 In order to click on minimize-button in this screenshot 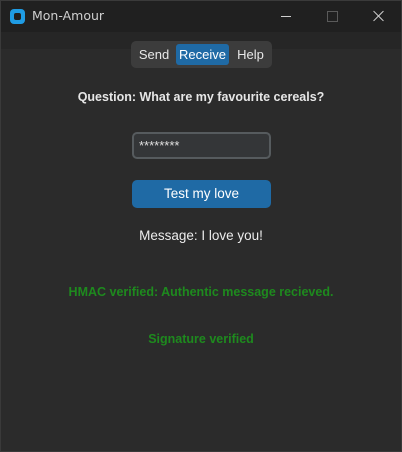, I will do `click(286, 16)`.